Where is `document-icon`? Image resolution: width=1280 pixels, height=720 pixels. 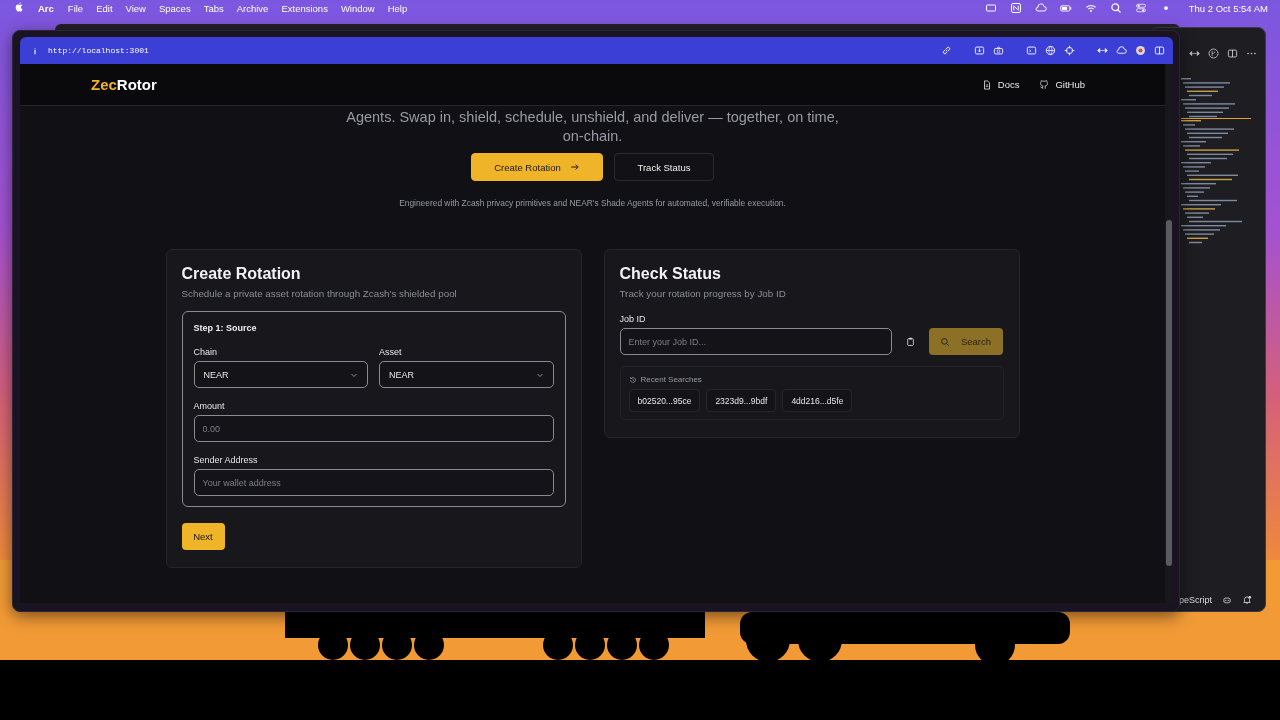
document-icon is located at coordinates (986, 84).